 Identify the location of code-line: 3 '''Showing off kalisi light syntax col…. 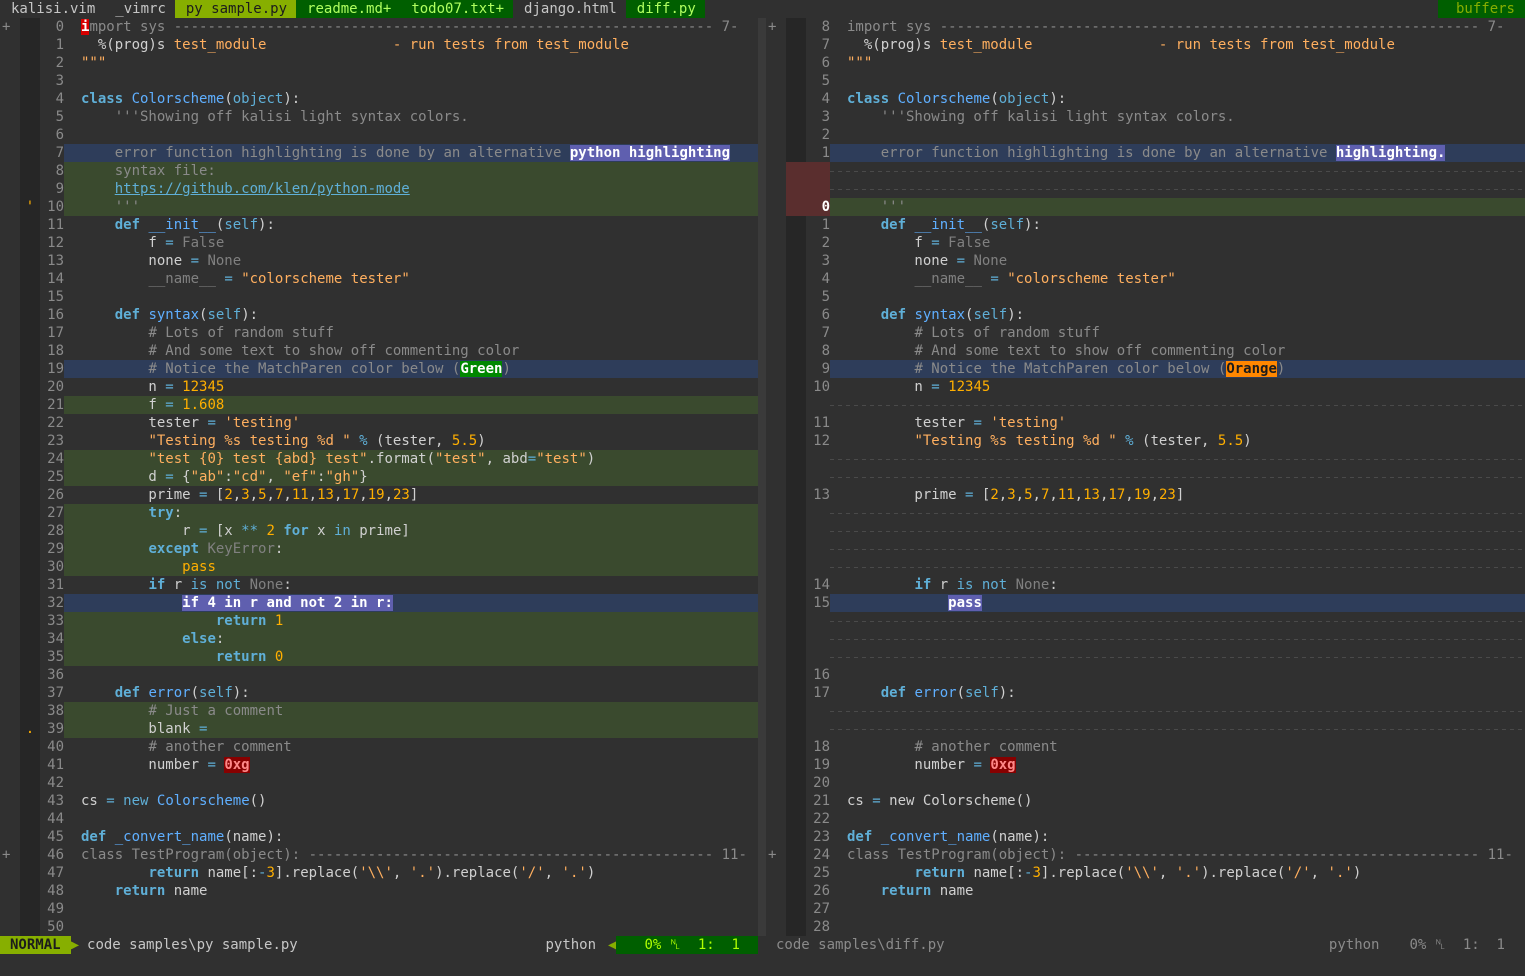
(1145, 117).